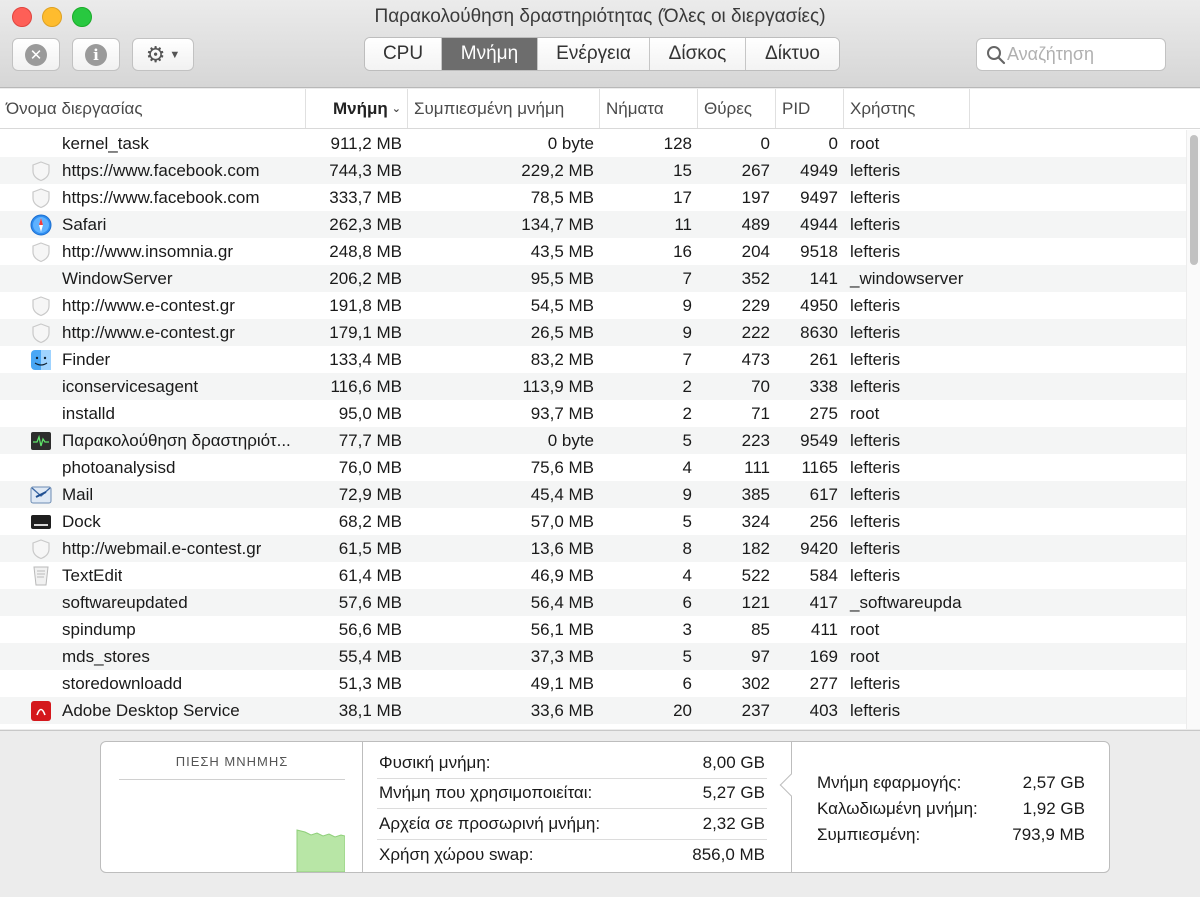 The height and width of the screenshot is (897, 1200). I want to click on cell-pid: 4949, so click(819, 170).